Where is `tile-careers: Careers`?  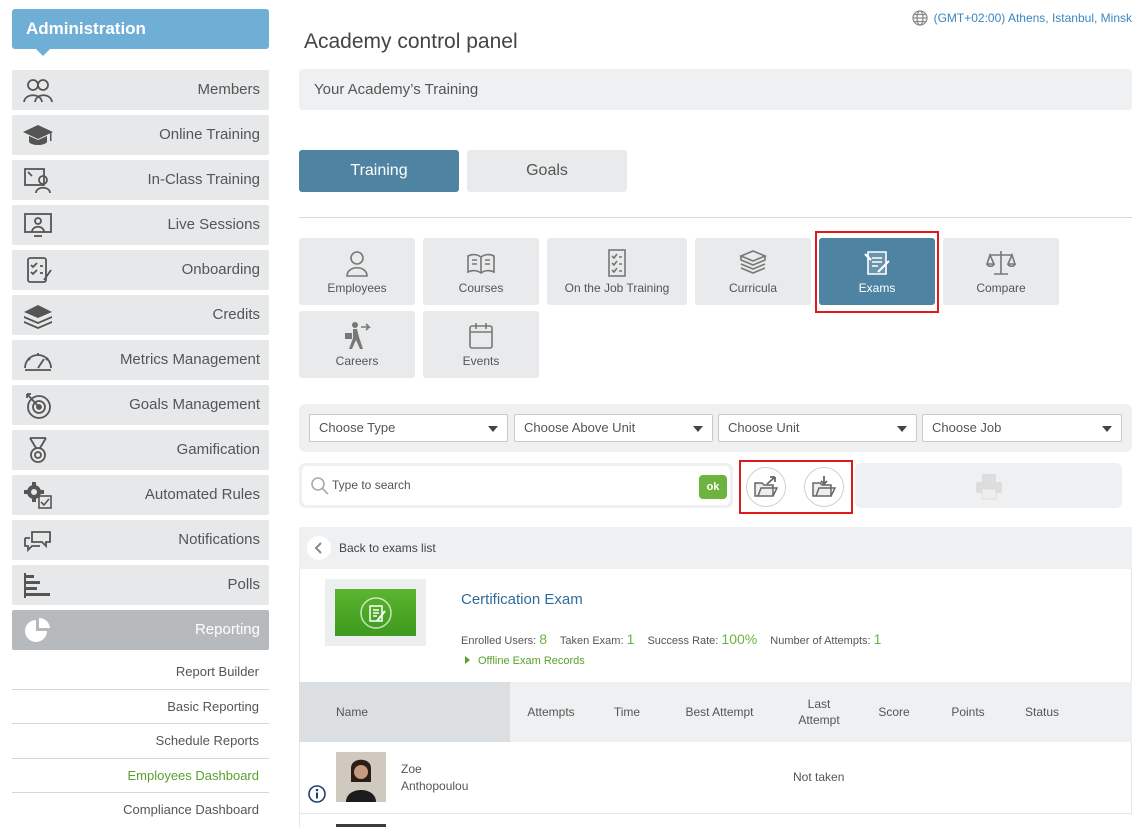
tile-careers: Careers is located at coordinates (357, 344).